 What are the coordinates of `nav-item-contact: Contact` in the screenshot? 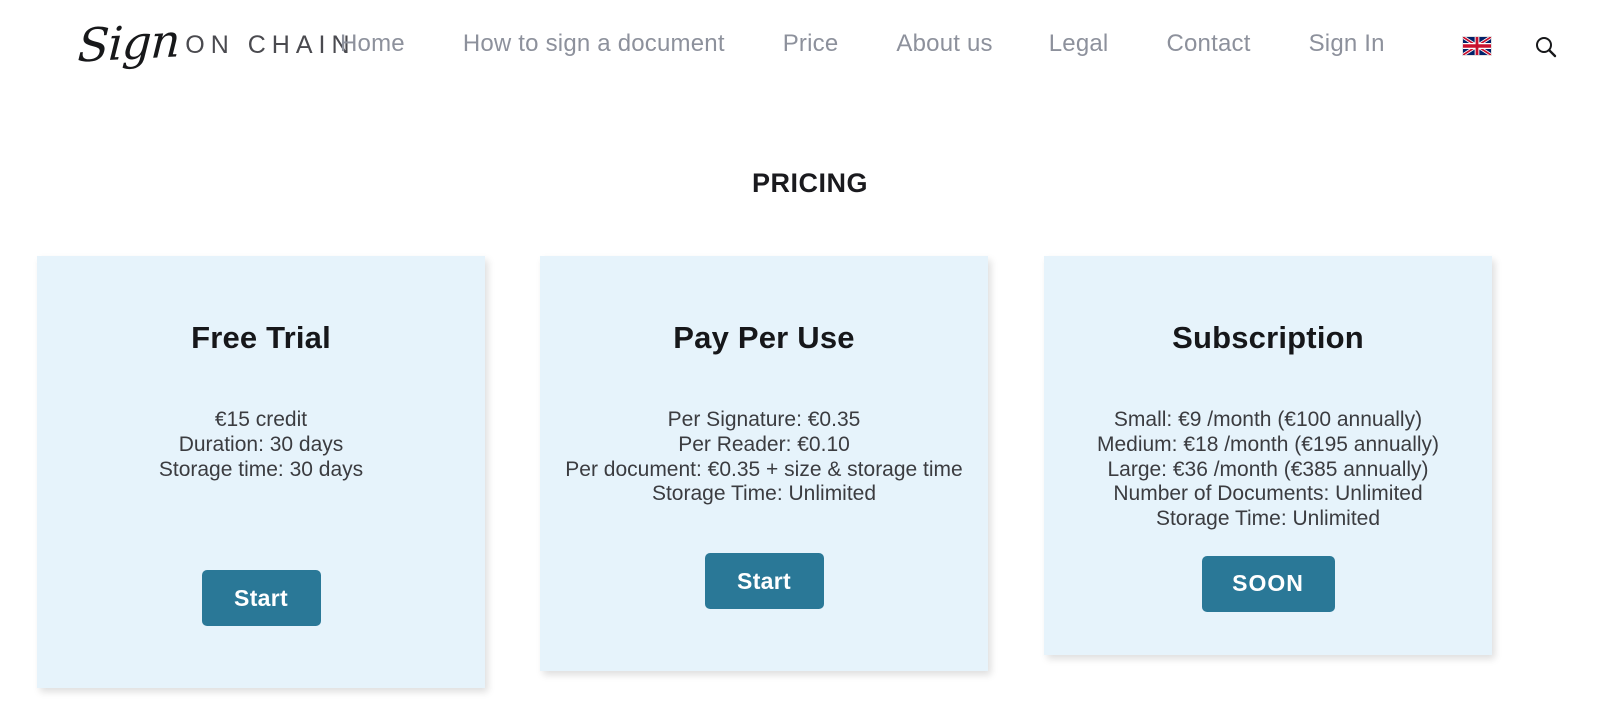 It's located at (1208, 44).